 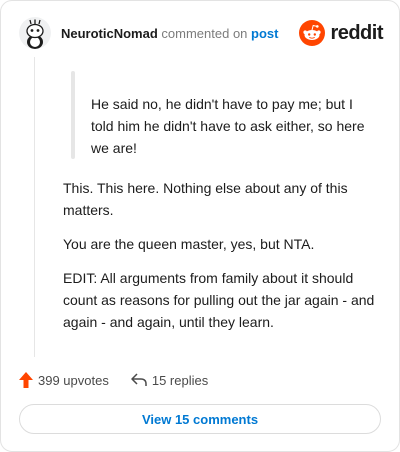 I want to click on reddit-wordmark: reddit, so click(x=356, y=32).